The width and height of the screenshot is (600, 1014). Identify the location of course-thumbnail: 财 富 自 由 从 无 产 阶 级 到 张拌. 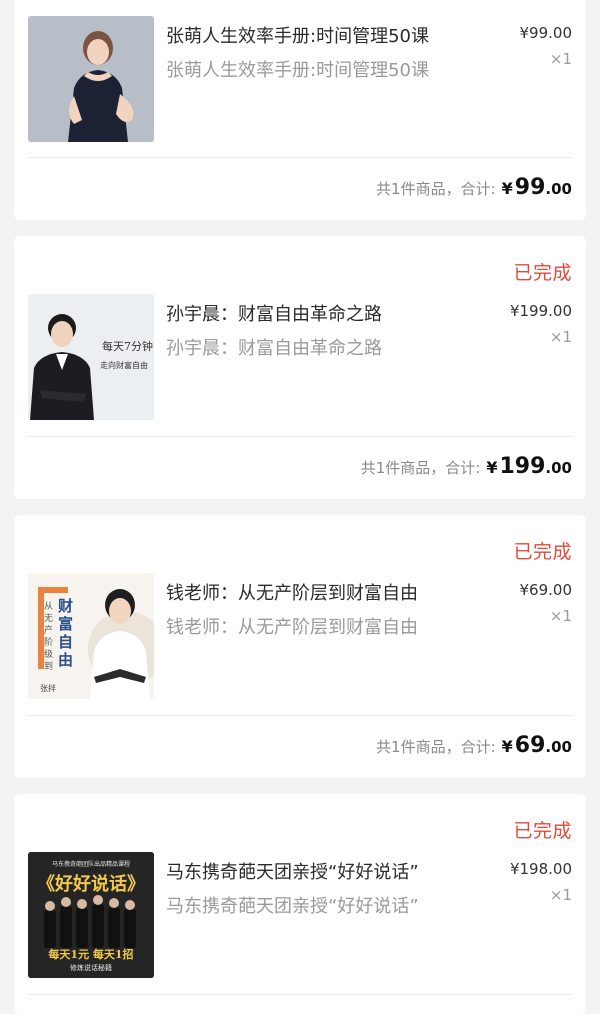
(91, 636).